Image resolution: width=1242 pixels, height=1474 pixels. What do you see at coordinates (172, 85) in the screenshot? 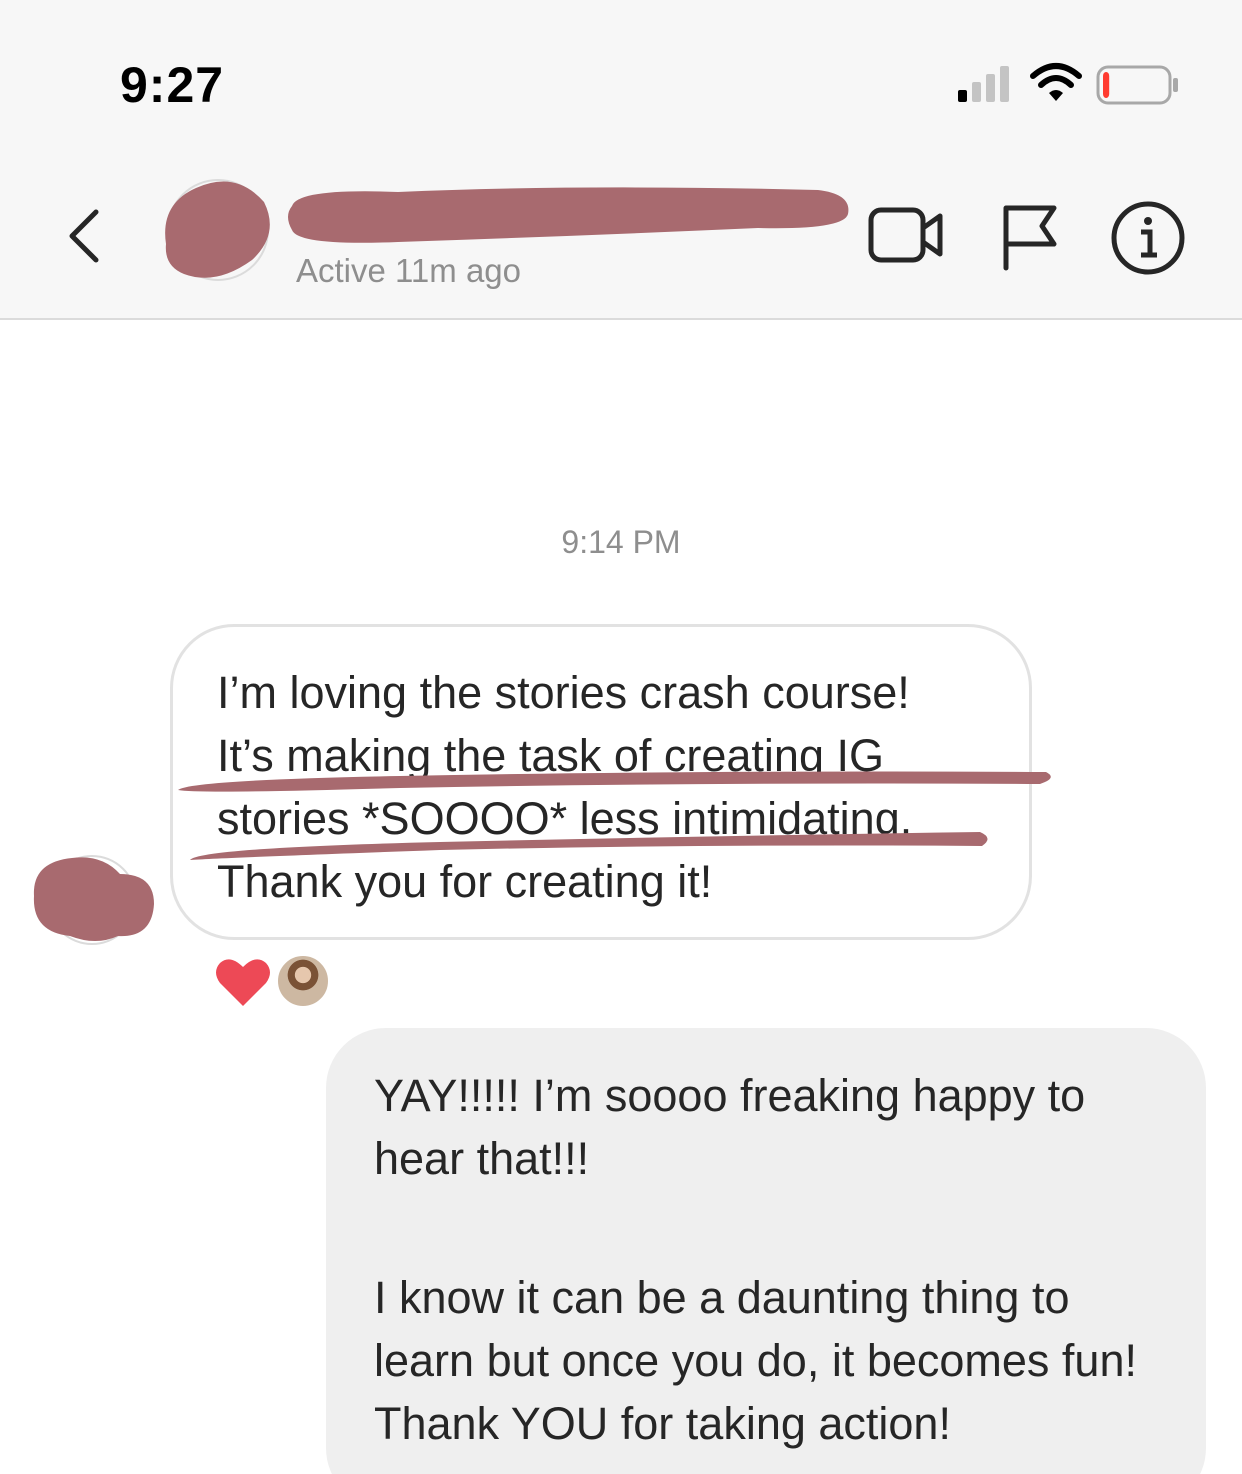
I see `status-time: 9:27` at bounding box center [172, 85].